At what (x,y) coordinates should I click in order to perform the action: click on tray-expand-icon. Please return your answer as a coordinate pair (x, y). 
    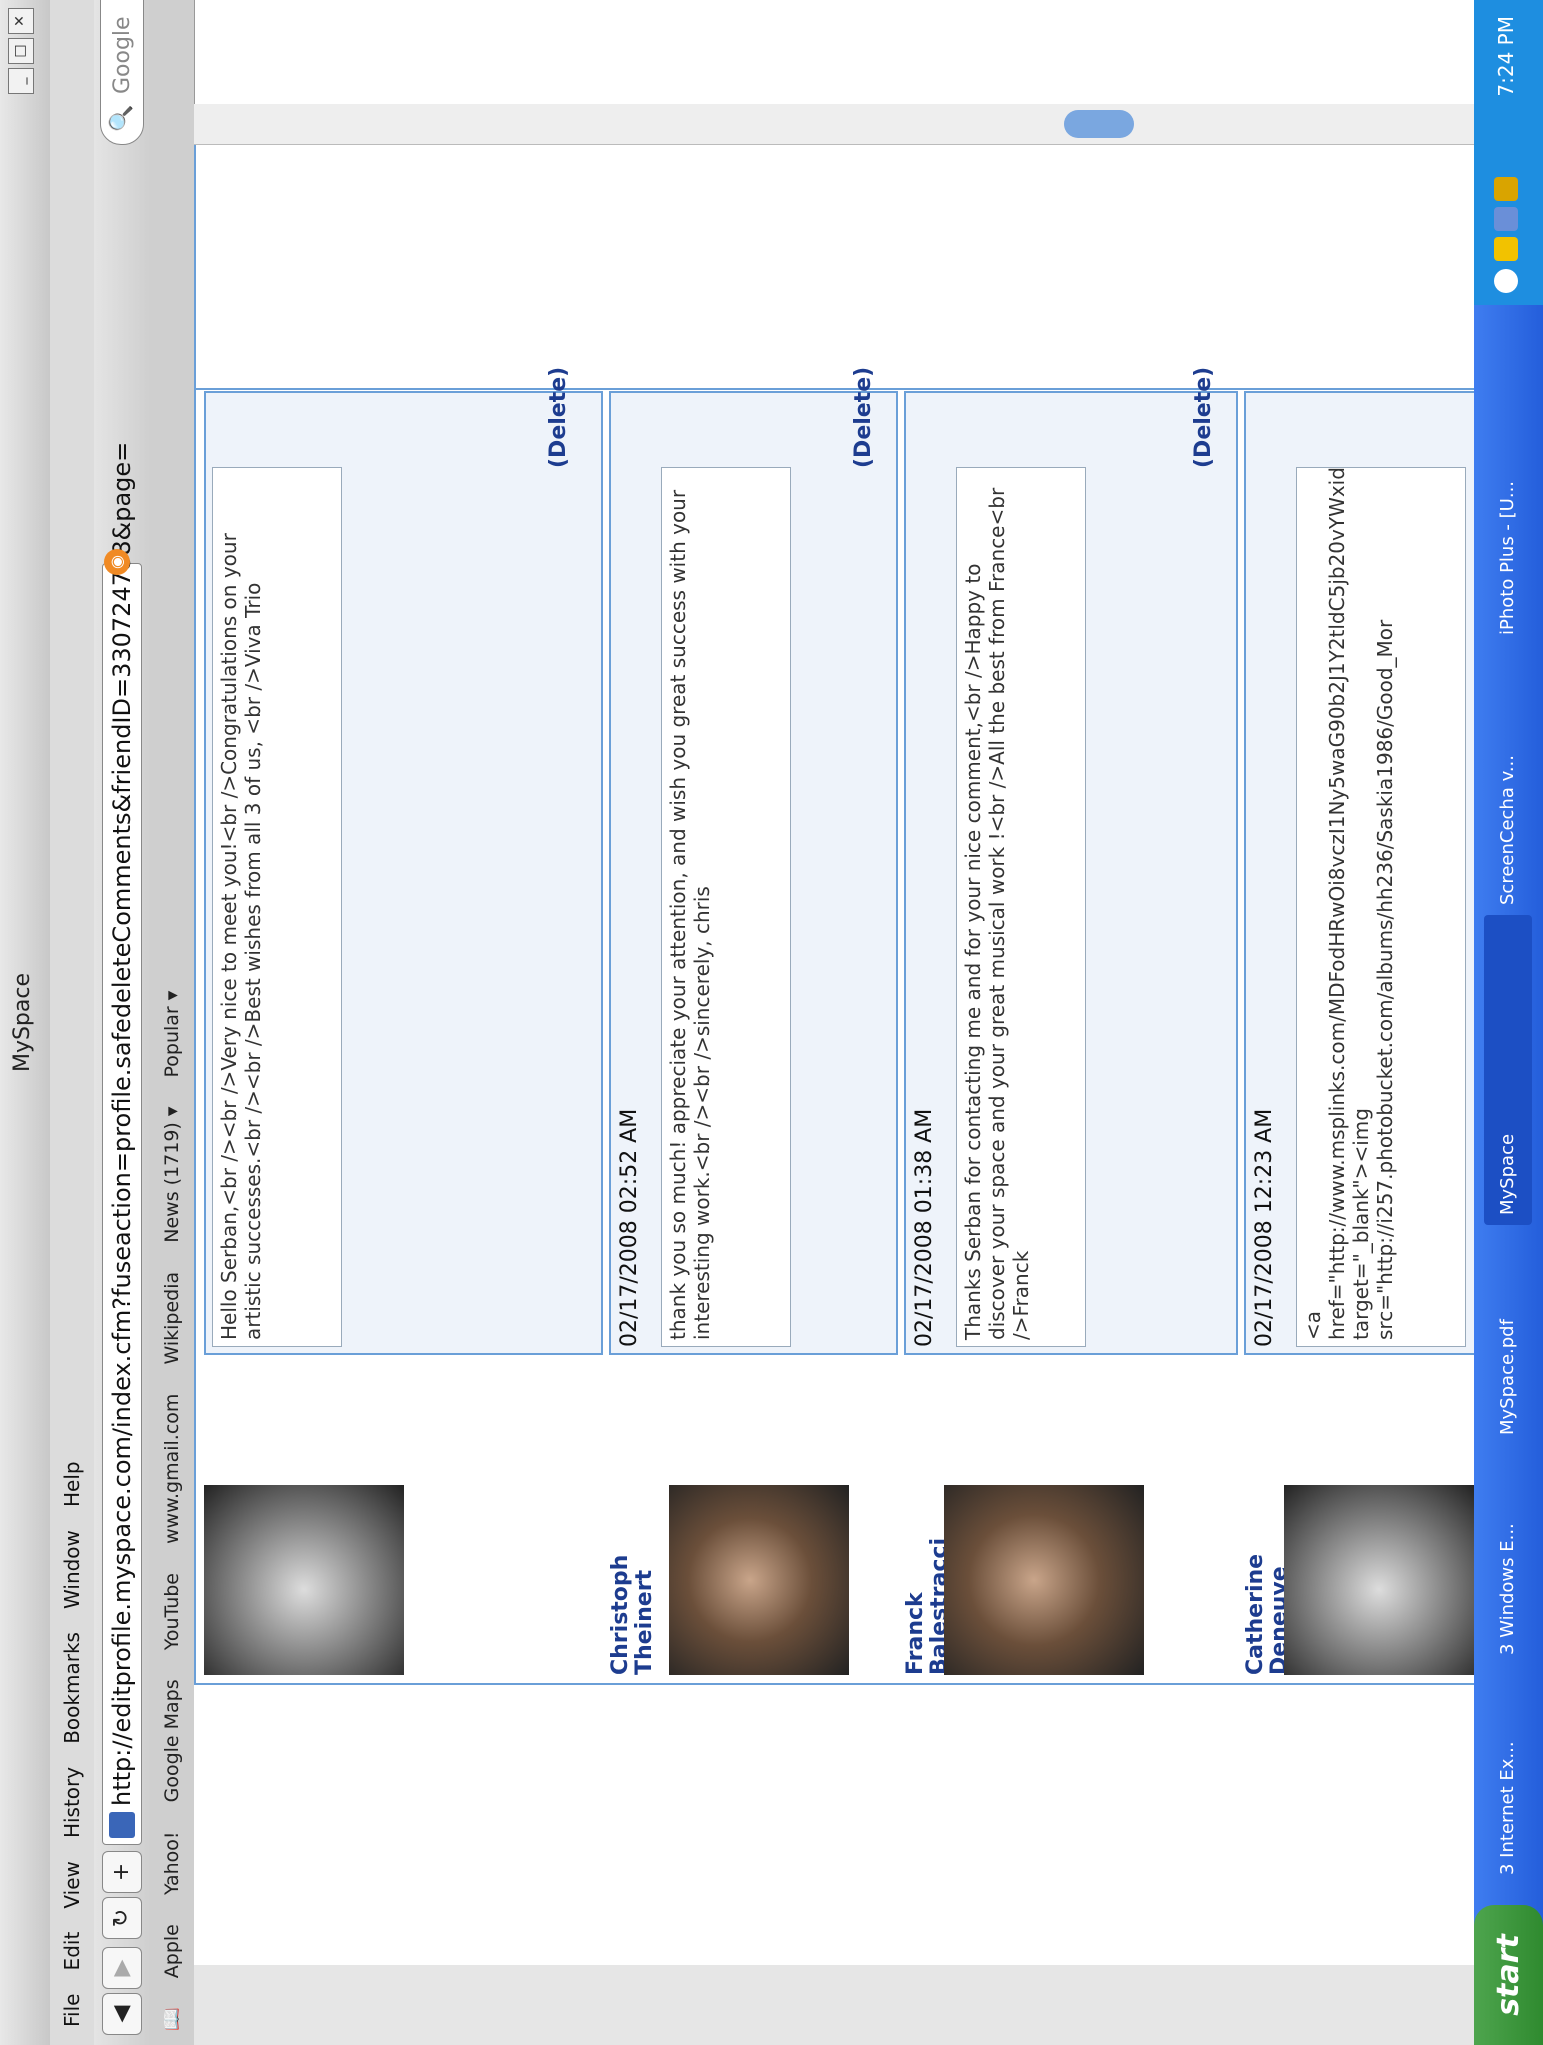
    Looking at the image, I should click on (1506, 281).